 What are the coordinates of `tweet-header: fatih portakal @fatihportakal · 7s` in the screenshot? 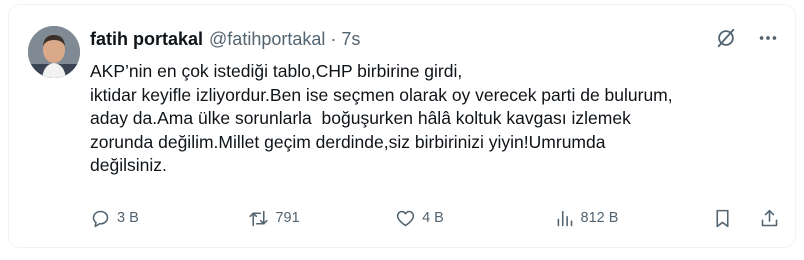 It's located at (434, 39).